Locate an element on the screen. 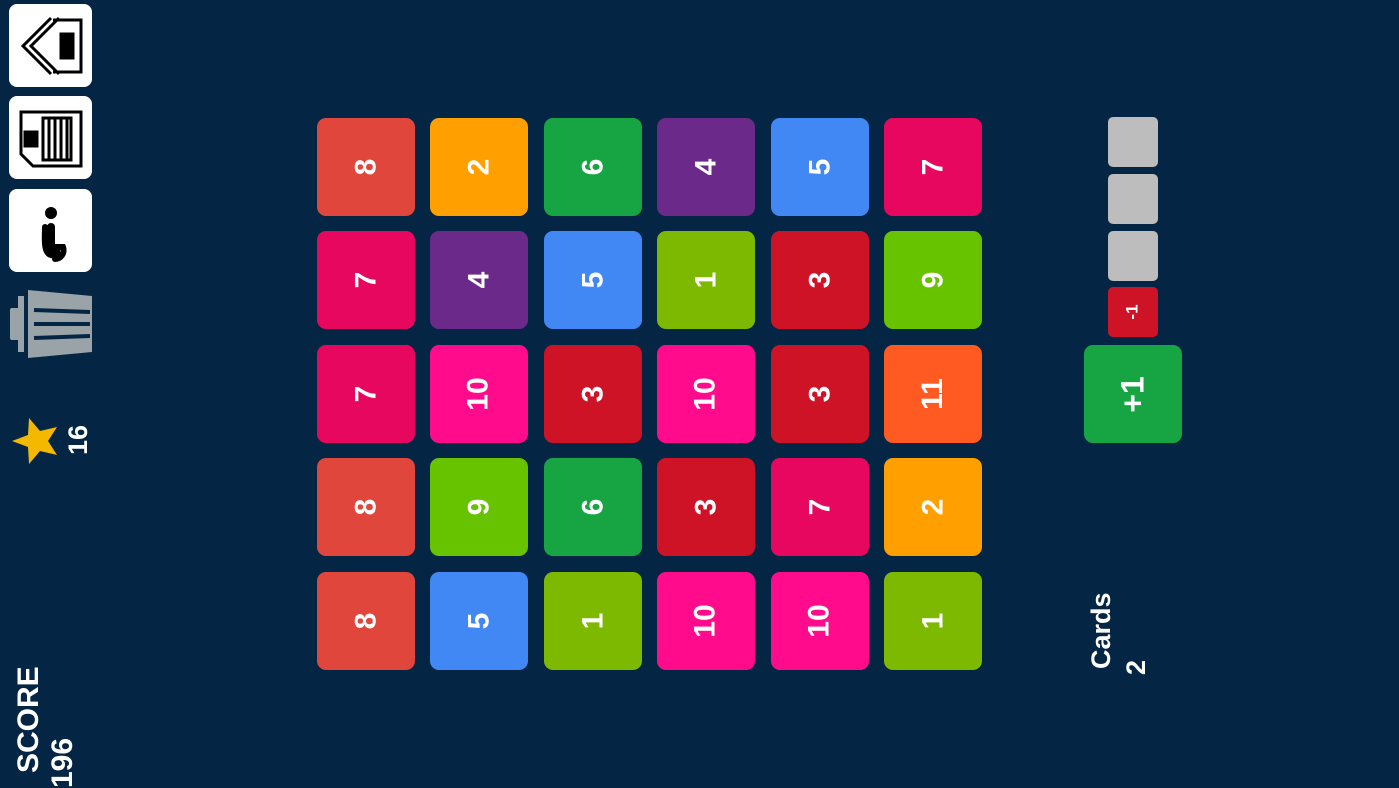 This screenshot has height=788, width=1399. tile: 11 is located at coordinates (933, 394).